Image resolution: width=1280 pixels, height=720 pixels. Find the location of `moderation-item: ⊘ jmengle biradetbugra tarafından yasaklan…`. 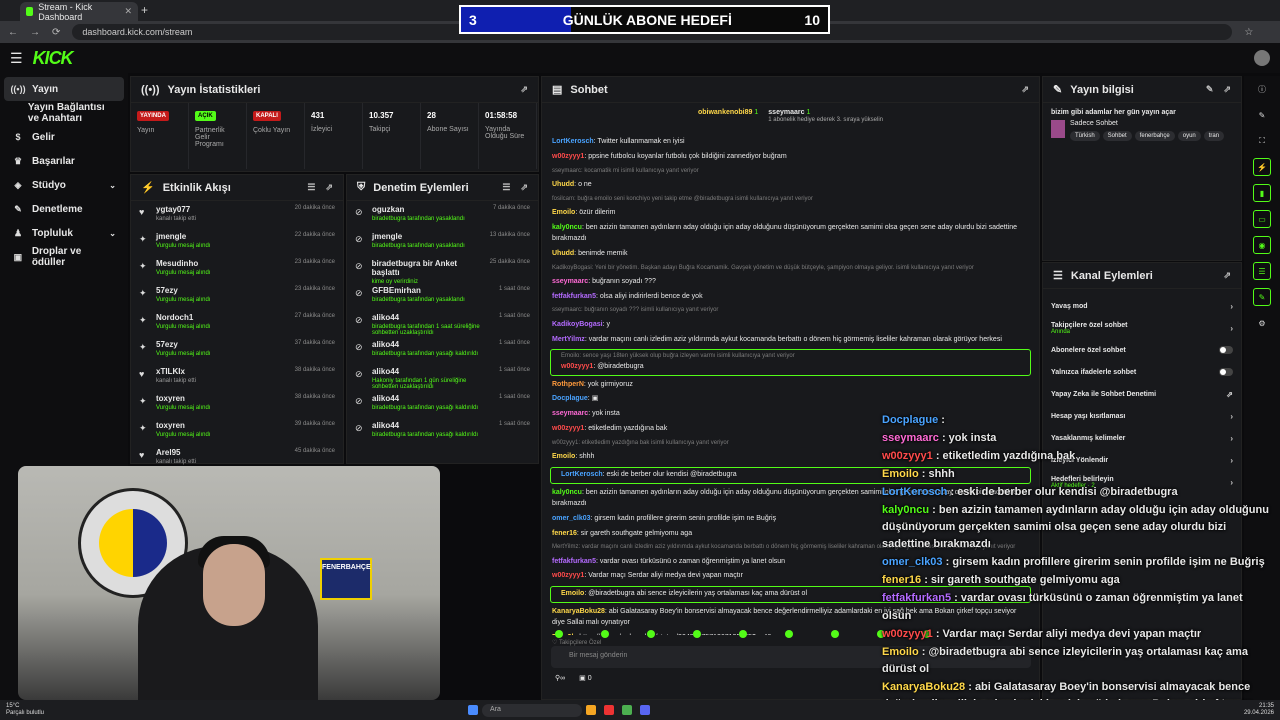

moderation-item: ⊘ jmengle biradetbugra tarafından yasaklan… is located at coordinates (442, 241).